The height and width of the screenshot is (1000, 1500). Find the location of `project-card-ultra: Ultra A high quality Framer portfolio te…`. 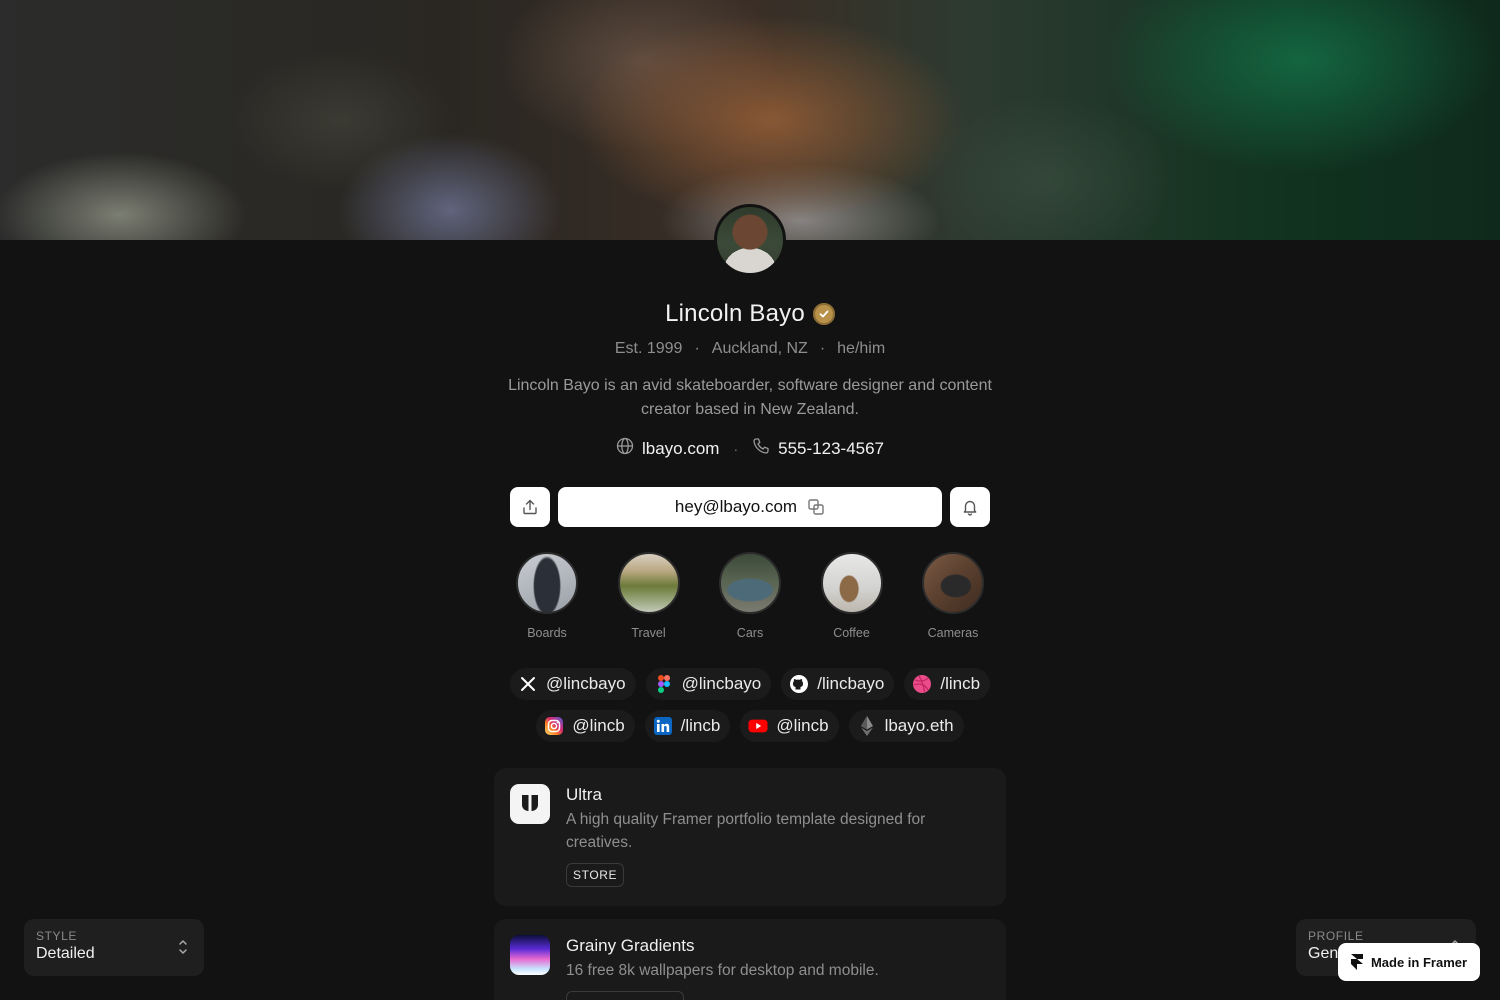

project-card-ultra: Ultra A high quality Framer portfolio te… is located at coordinates (750, 837).